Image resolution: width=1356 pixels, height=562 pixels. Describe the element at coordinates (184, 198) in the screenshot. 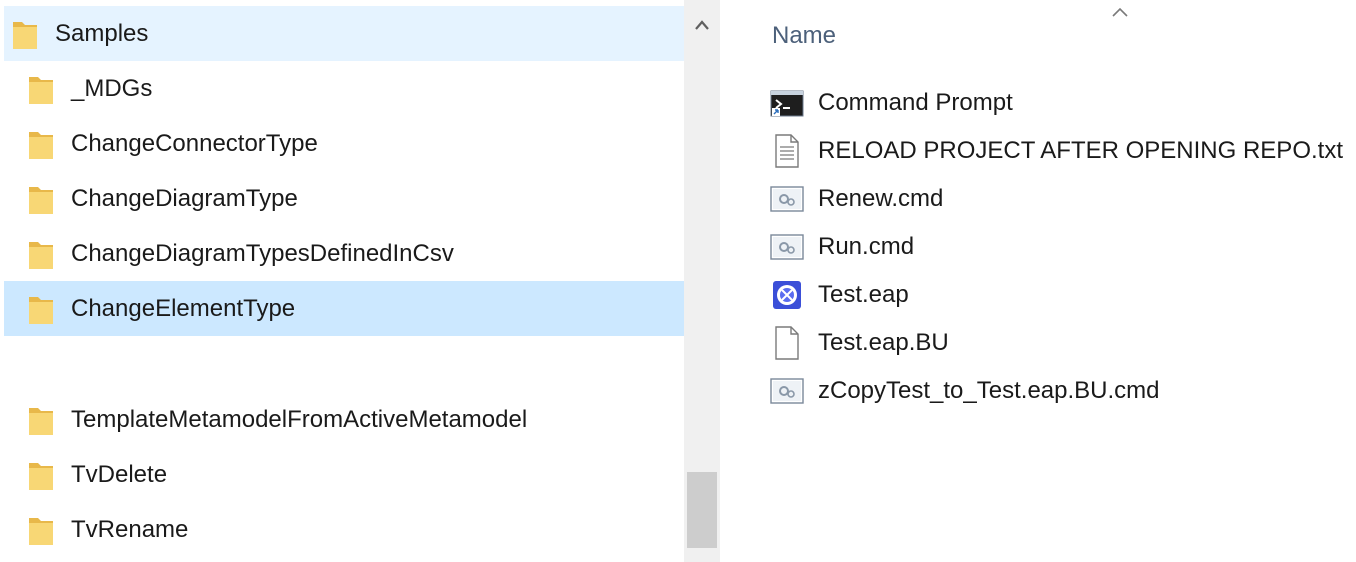

I see `tree-item-label: ChangeDiagramType` at that location.